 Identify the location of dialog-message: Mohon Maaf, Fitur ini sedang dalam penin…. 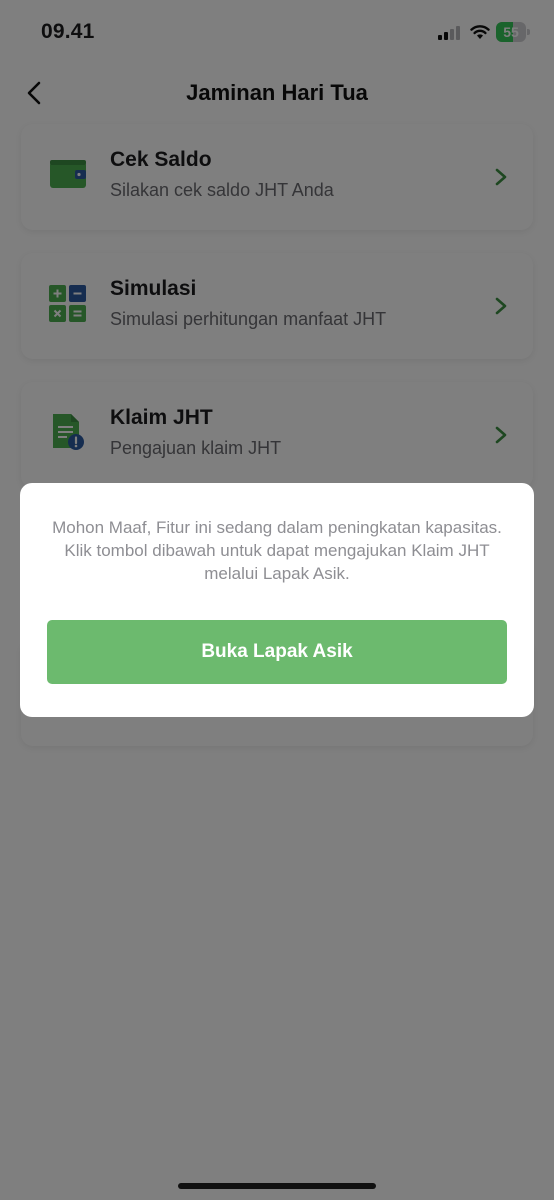
(277, 550).